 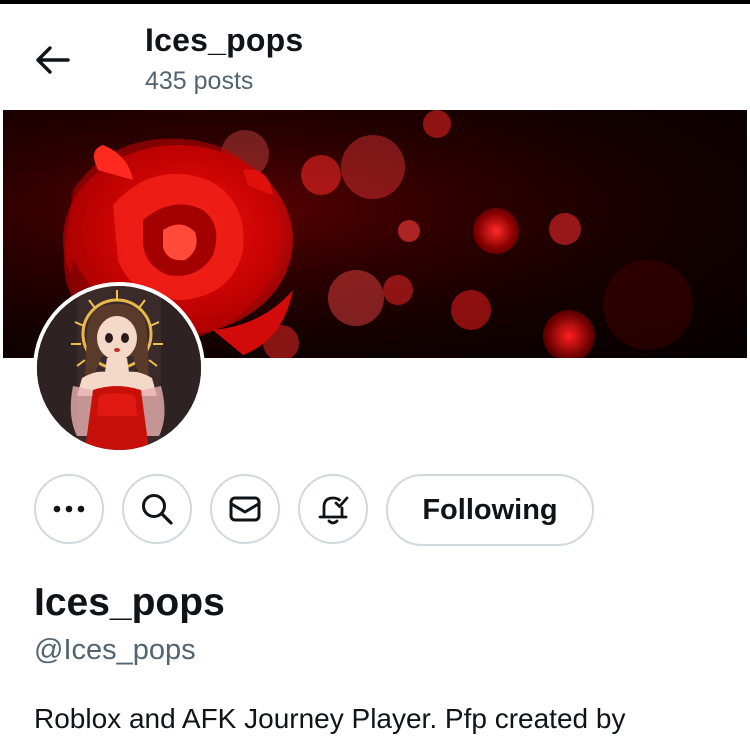 I want to click on arrow-left-icon, so click(x=53, y=60).